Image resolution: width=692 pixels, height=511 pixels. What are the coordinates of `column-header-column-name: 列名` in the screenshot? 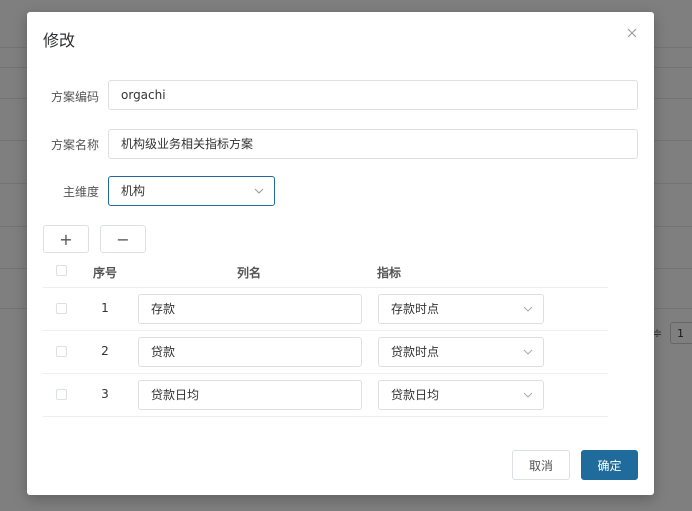 It's located at (249, 273).